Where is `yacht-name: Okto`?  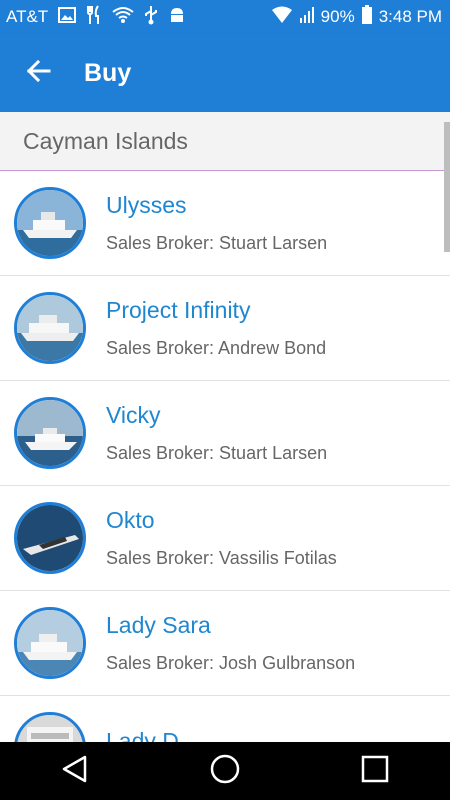
yacht-name: Okto is located at coordinates (130, 520).